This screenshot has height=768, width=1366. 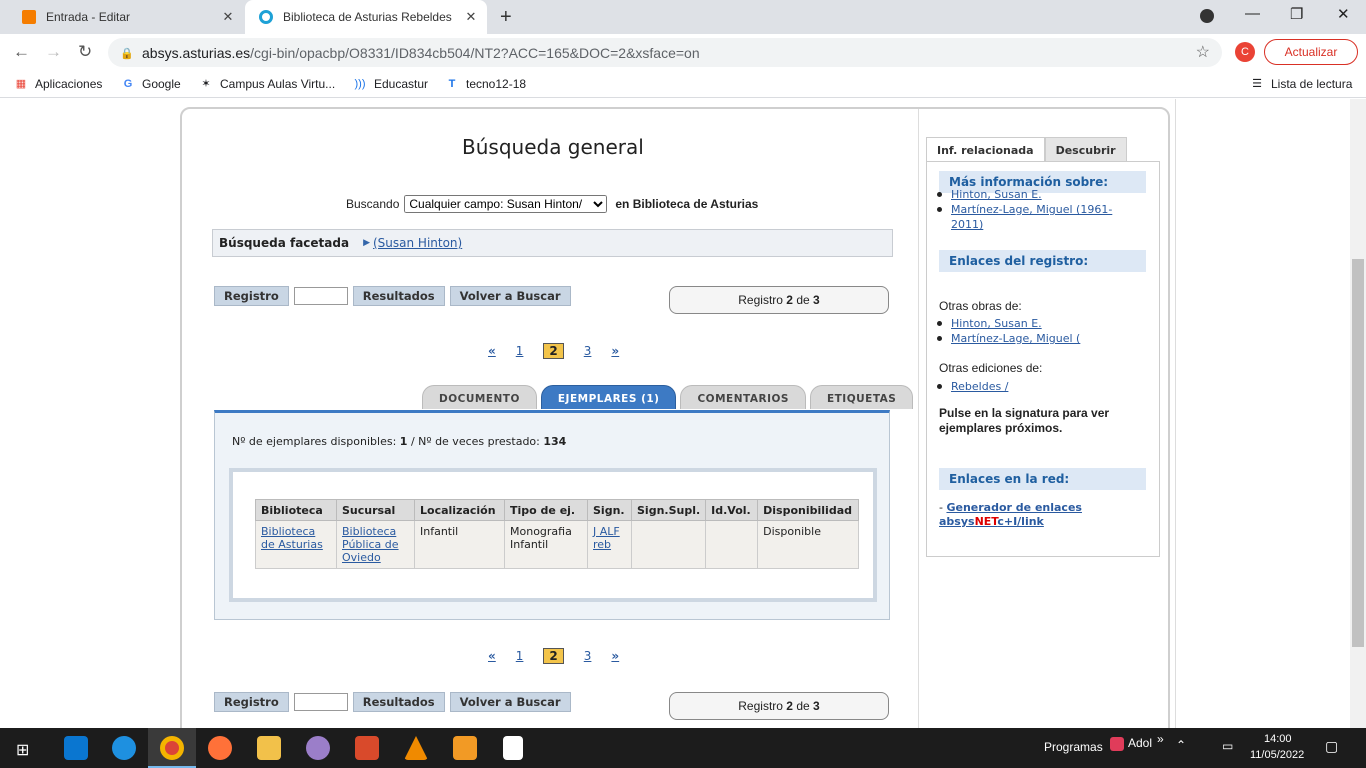 I want to click on tab-etiquetas: ETIQUETAS, so click(x=861, y=397).